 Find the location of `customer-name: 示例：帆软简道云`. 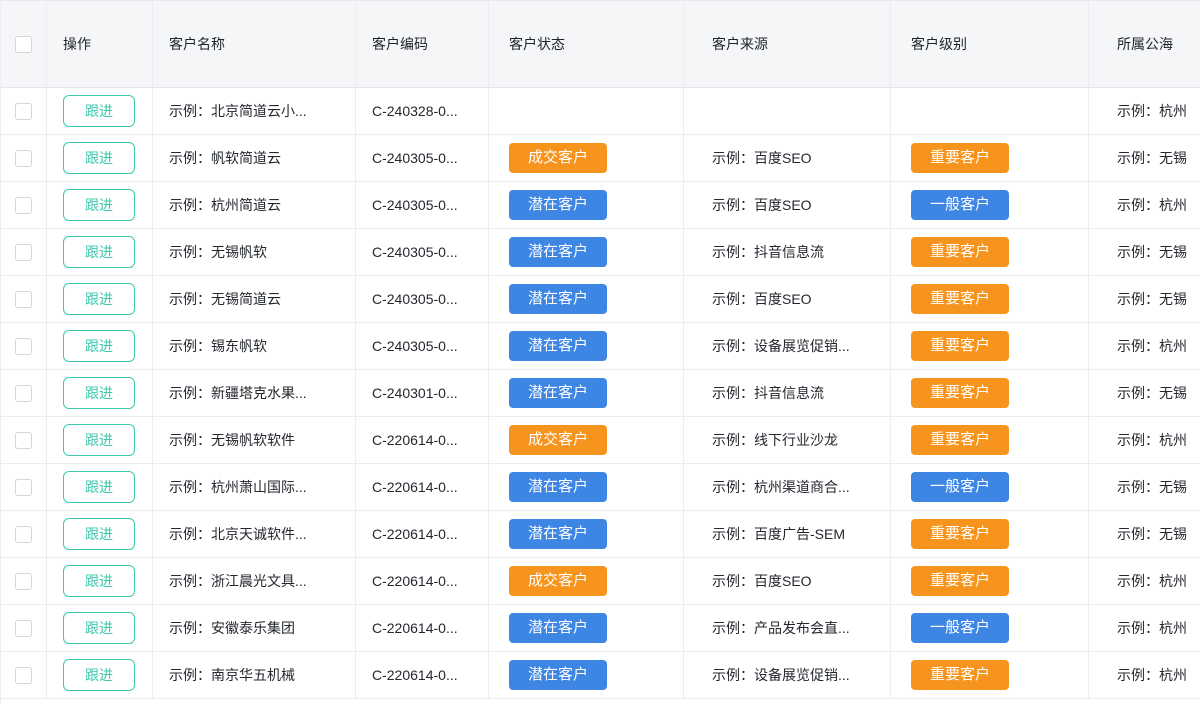

customer-name: 示例：帆软简道云 is located at coordinates (225, 158).